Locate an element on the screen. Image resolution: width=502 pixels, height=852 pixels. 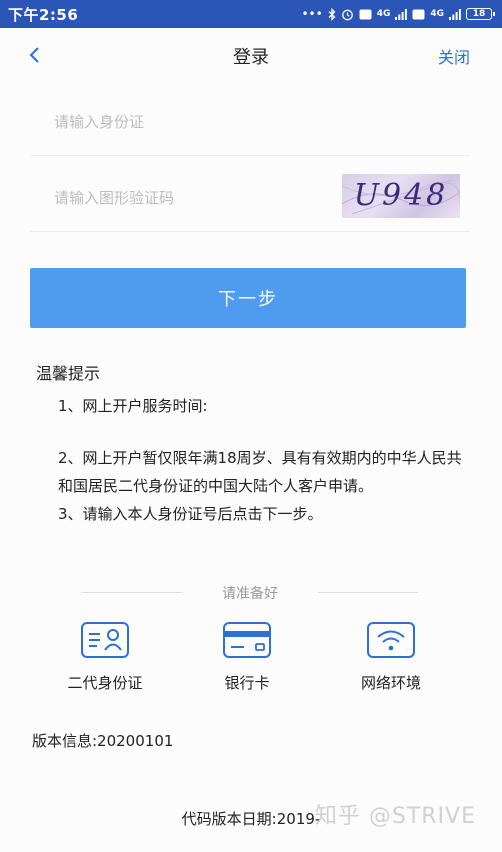
battery-icon: 18 is located at coordinates (480, 14).